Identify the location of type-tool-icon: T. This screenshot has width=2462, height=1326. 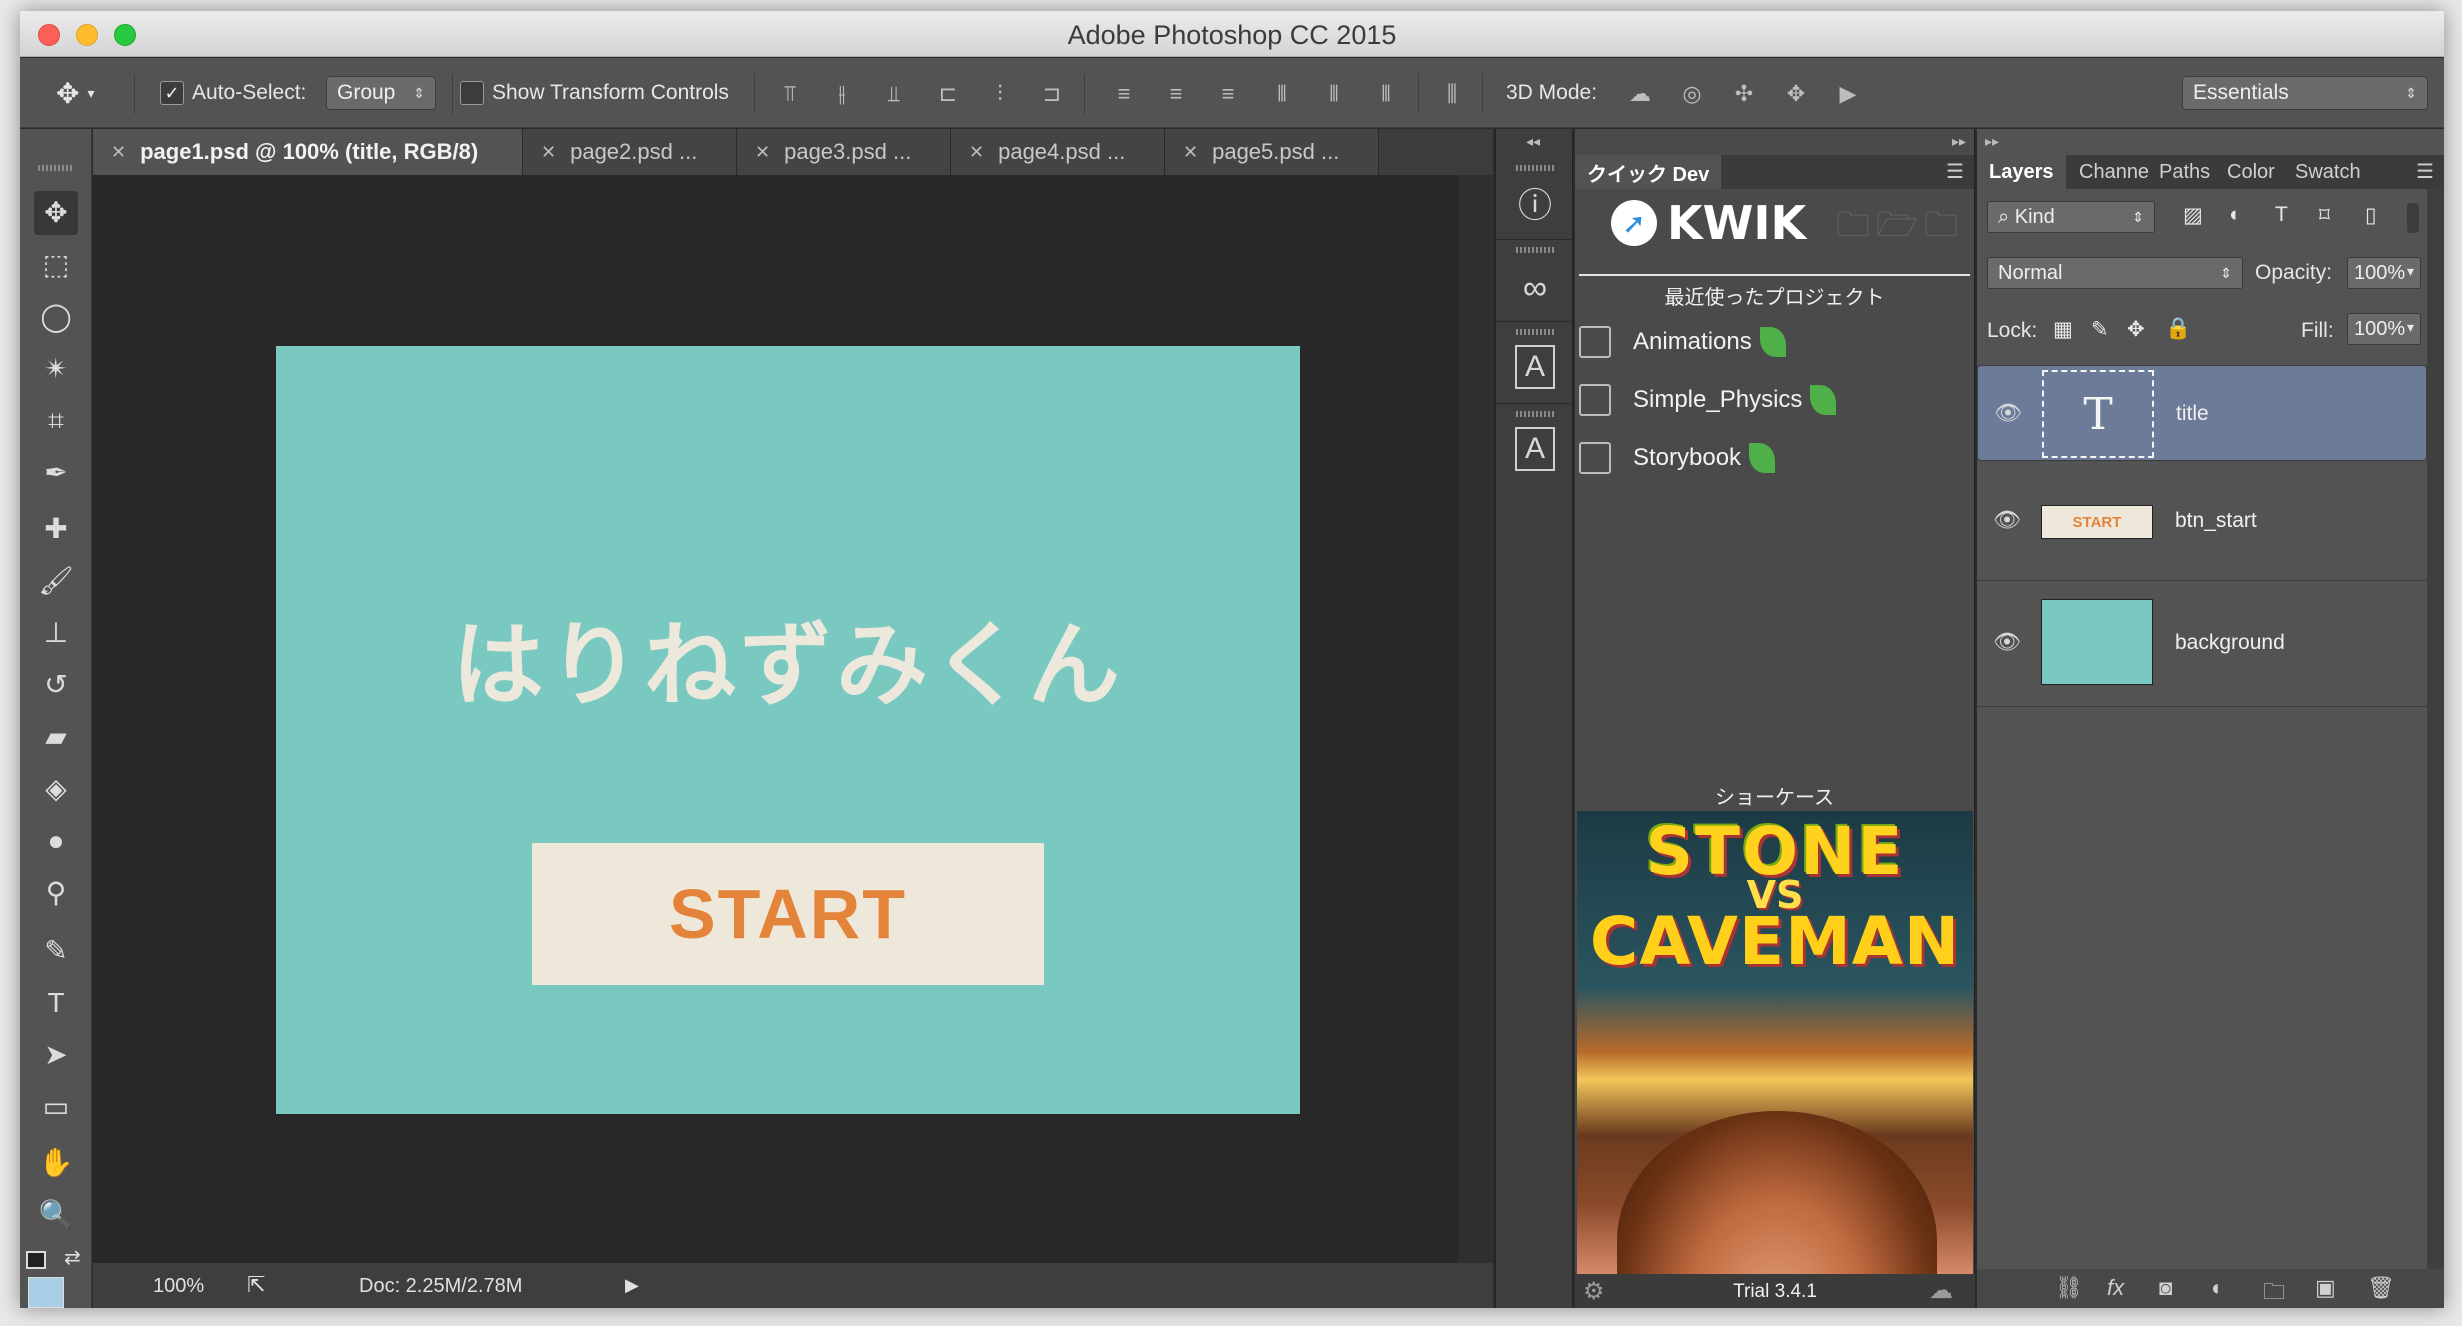
(56, 1003).